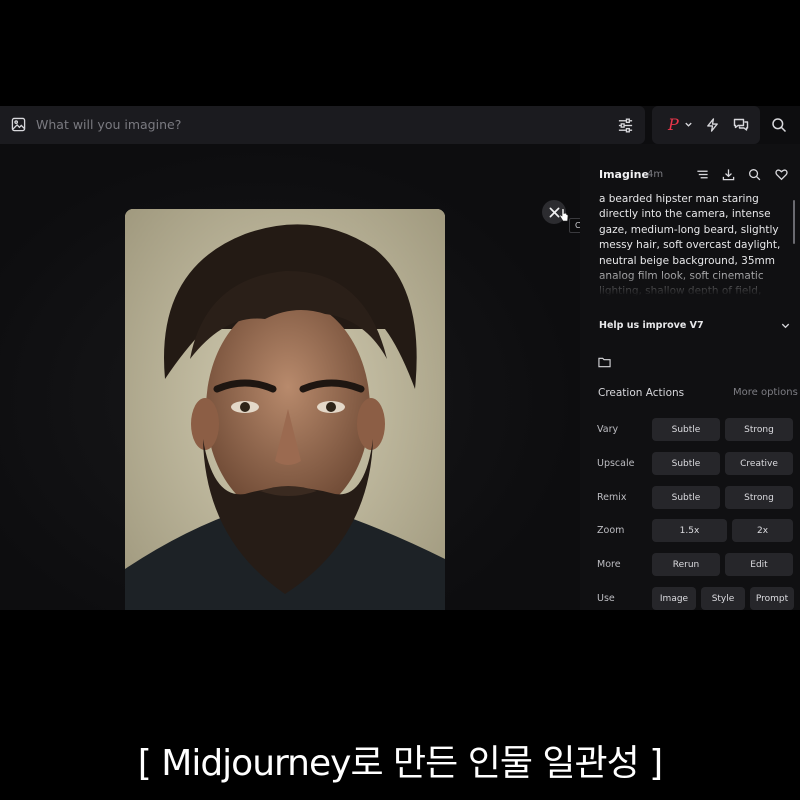 This screenshot has height=800, width=800. What do you see at coordinates (759, 429) in the screenshot?
I see `vary-strong-button: Strong` at bounding box center [759, 429].